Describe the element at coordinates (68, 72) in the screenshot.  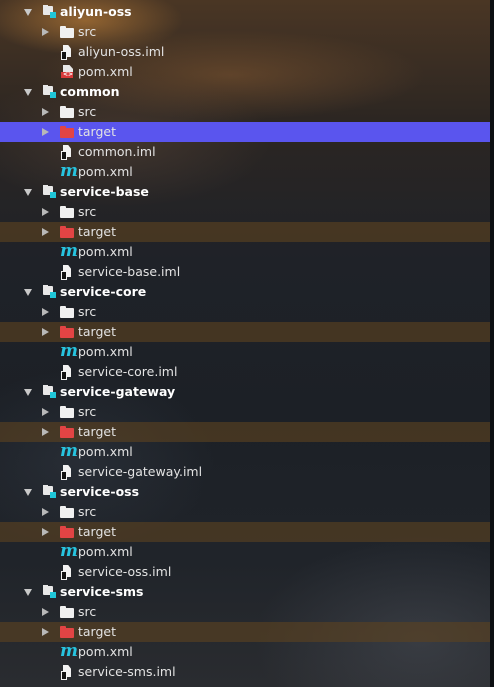
I see `pom-error-icon: <>` at that location.